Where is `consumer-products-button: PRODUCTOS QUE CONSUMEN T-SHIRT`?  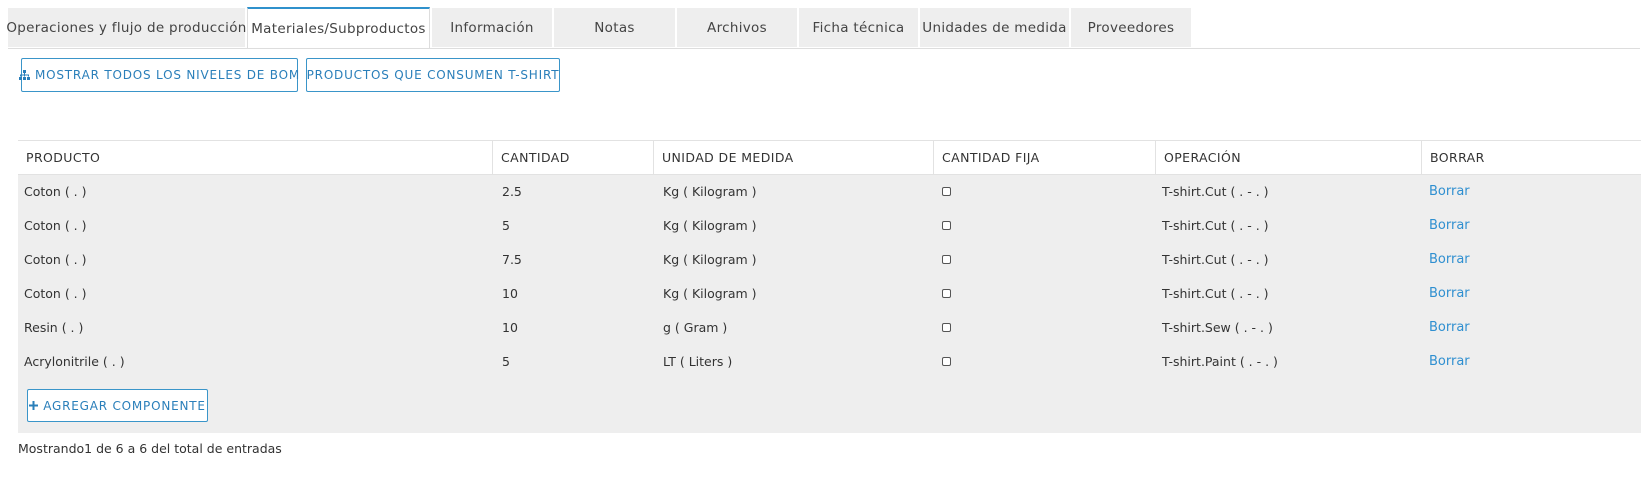 consumer-products-button: PRODUCTOS QUE CONSUMEN T-SHIRT is located at coordinates (433, 75).